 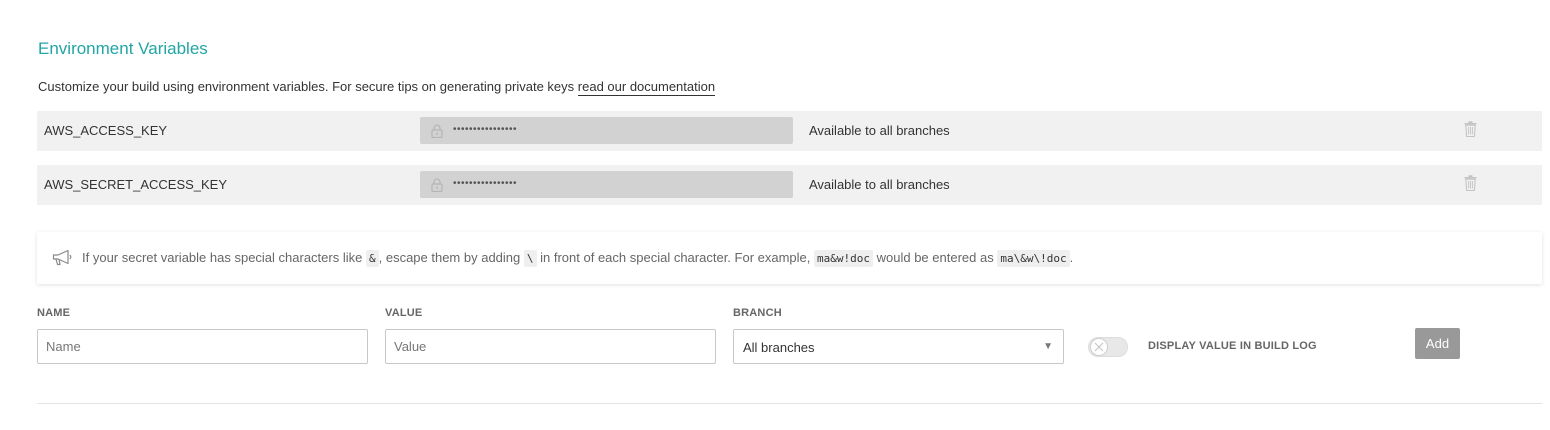 What do you see at coordinates (404, 313) in the screenshot?
I see `value-label: VALUE` at bounding box center [404, 313].